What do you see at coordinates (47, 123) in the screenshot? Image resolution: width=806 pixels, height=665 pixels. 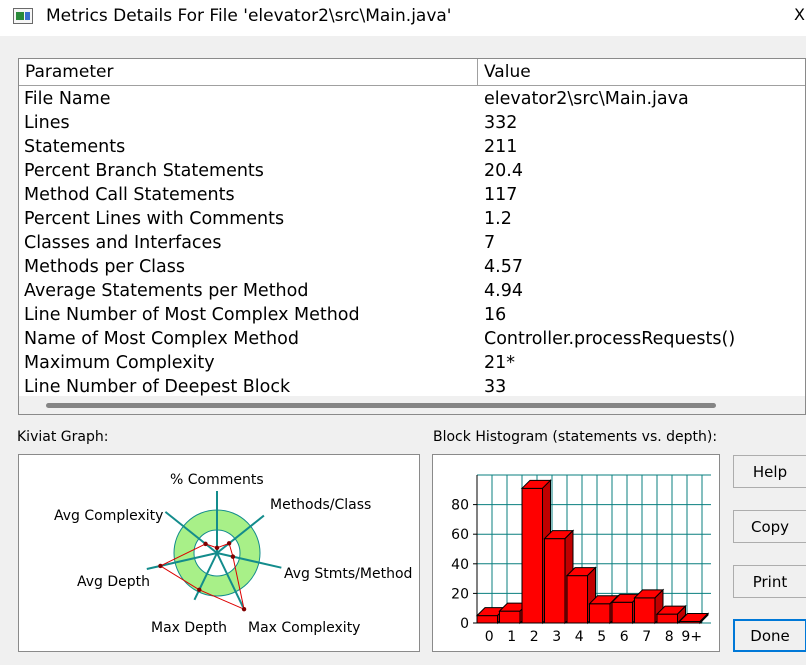 I see `parameter-cell: Lines` at bounding box center [47, 123].